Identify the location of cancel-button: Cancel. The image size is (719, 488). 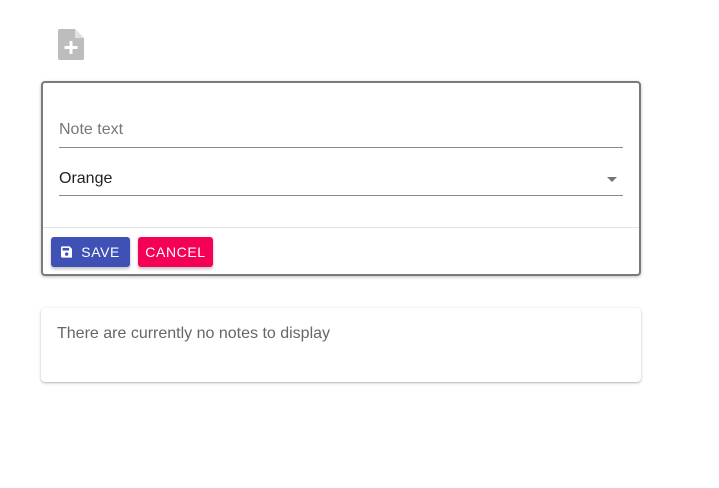
(175, 252).